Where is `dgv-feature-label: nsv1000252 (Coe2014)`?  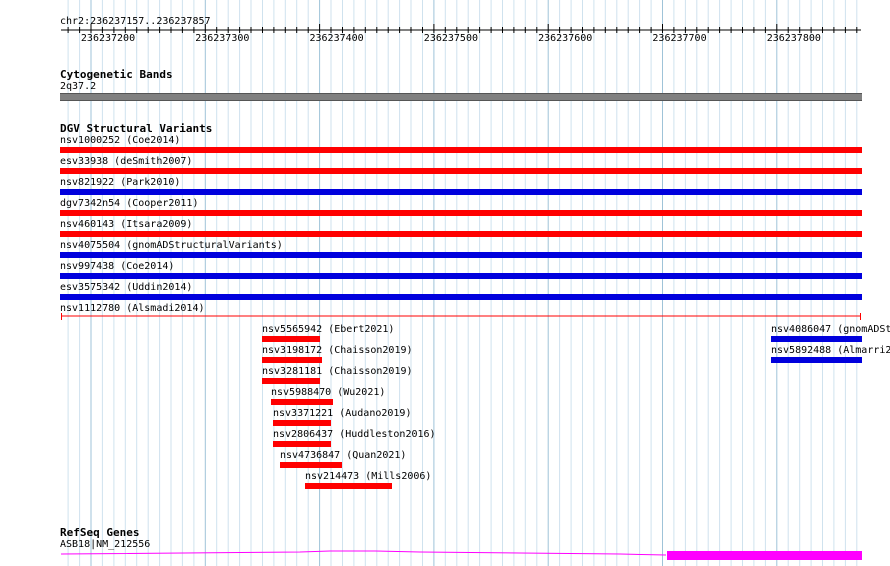
dgv-feature-label: nsv1000252 (Coe2014) is located at coordinates (120, 140).